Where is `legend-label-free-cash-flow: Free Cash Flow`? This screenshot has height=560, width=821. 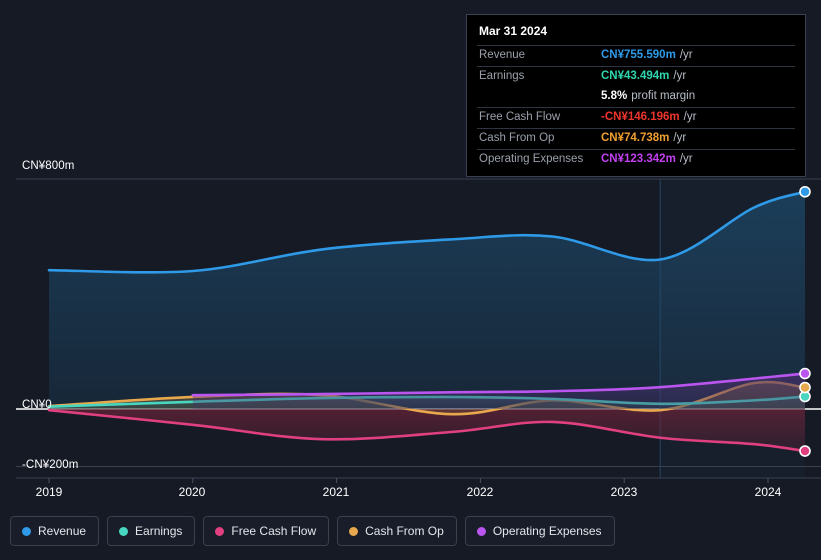
legend-label-free-cash-flow: Free Cash Flow is located at coordinates (274, 531).